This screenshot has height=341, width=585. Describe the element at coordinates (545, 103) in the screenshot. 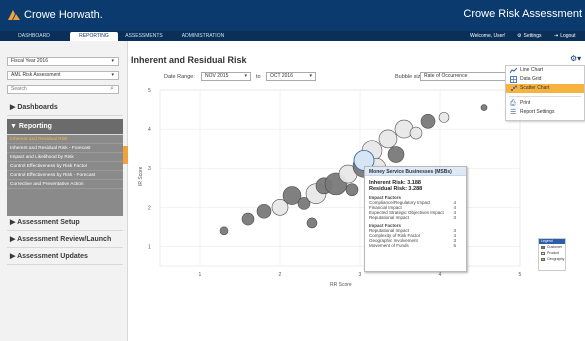

I see `menu-item-print: ⎙ Print` at that location.